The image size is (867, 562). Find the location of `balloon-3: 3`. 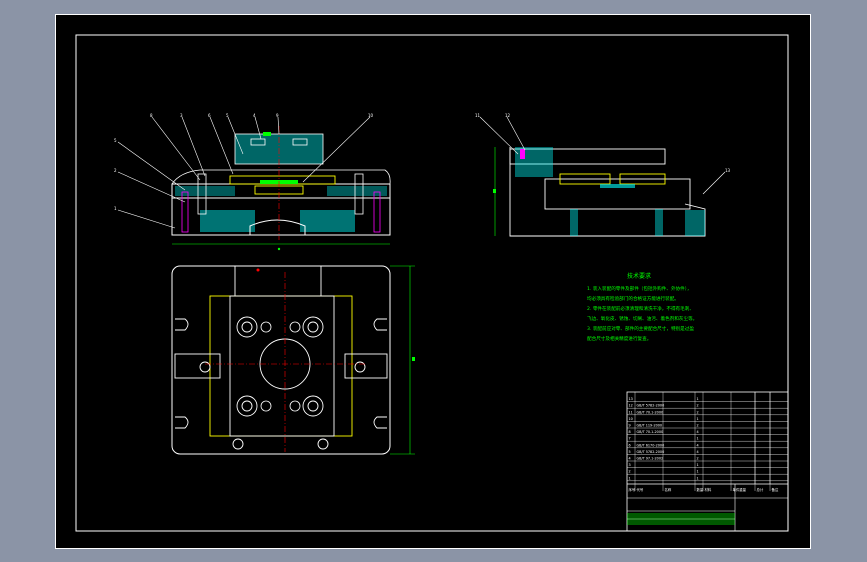

balloon-3: 3 is located at coordinates (181, 115).